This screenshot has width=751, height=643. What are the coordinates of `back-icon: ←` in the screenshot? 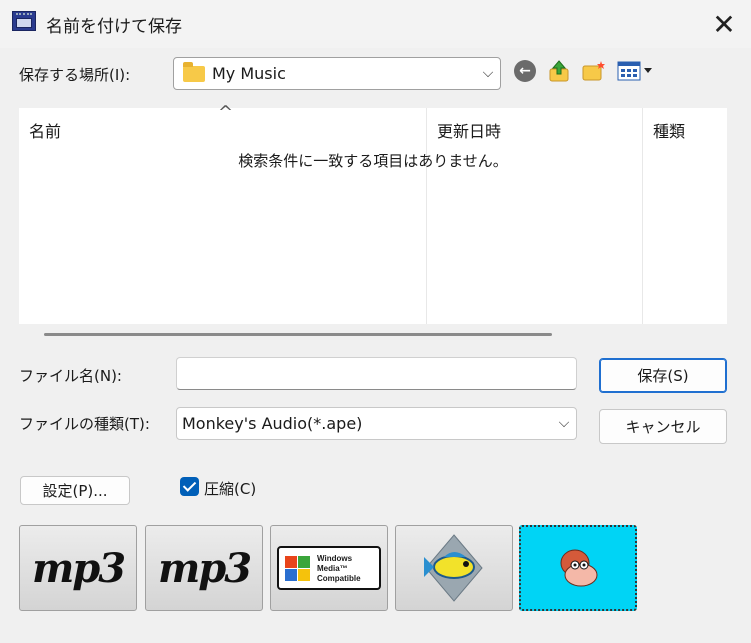 It's located at (525, 71).